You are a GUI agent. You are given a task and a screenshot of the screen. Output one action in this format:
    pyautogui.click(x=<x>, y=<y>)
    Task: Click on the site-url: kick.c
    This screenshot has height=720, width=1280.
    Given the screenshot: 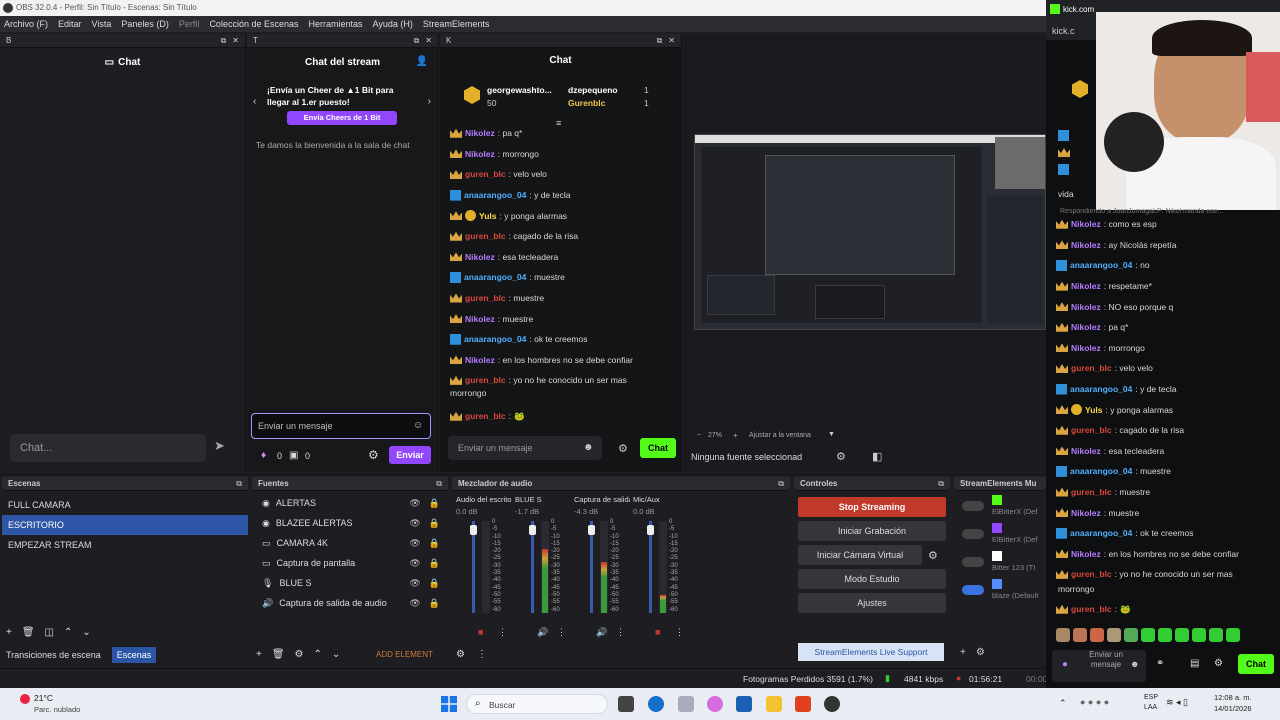 What is the action you would take?
    pyautogui.click(x=1063, y=31)
    